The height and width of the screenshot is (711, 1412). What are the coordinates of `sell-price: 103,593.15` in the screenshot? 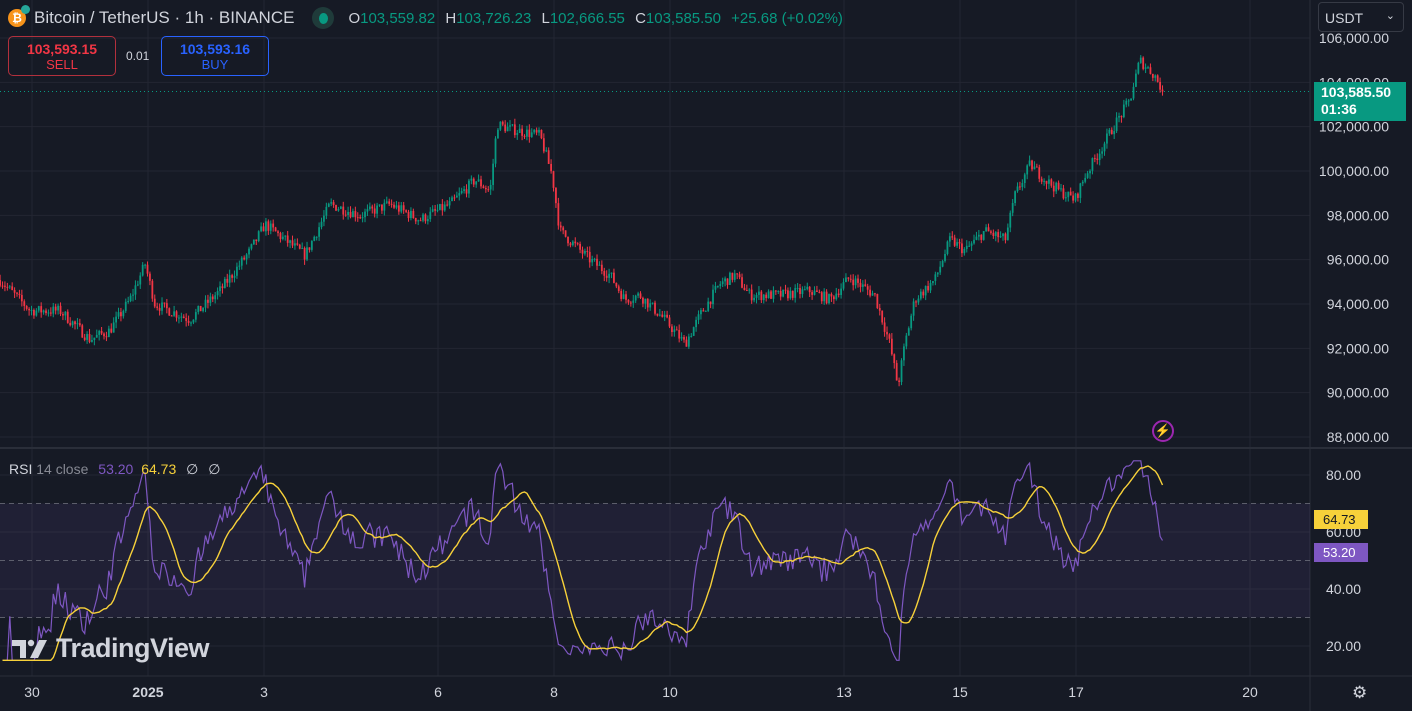 It's located at (62, 49).